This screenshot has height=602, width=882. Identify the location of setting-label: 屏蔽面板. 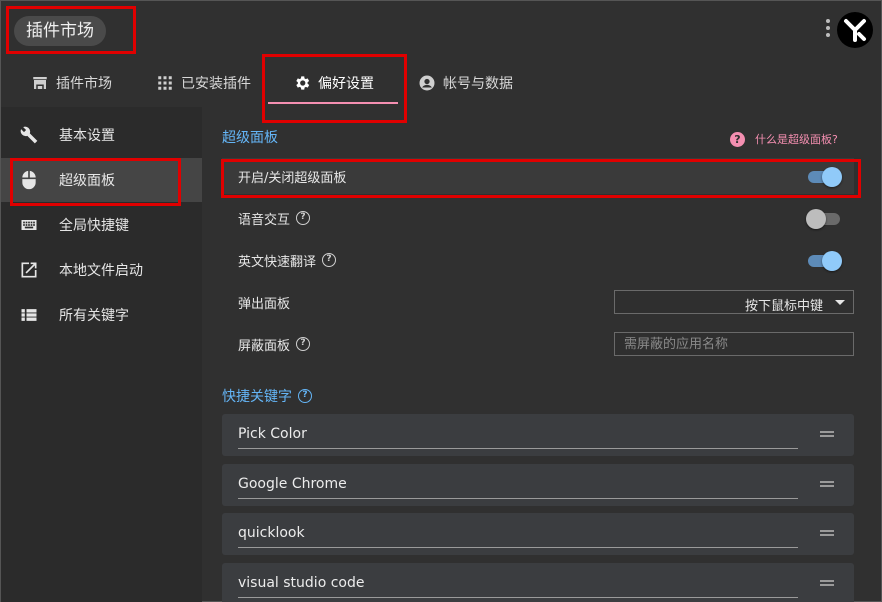
(264, 346).